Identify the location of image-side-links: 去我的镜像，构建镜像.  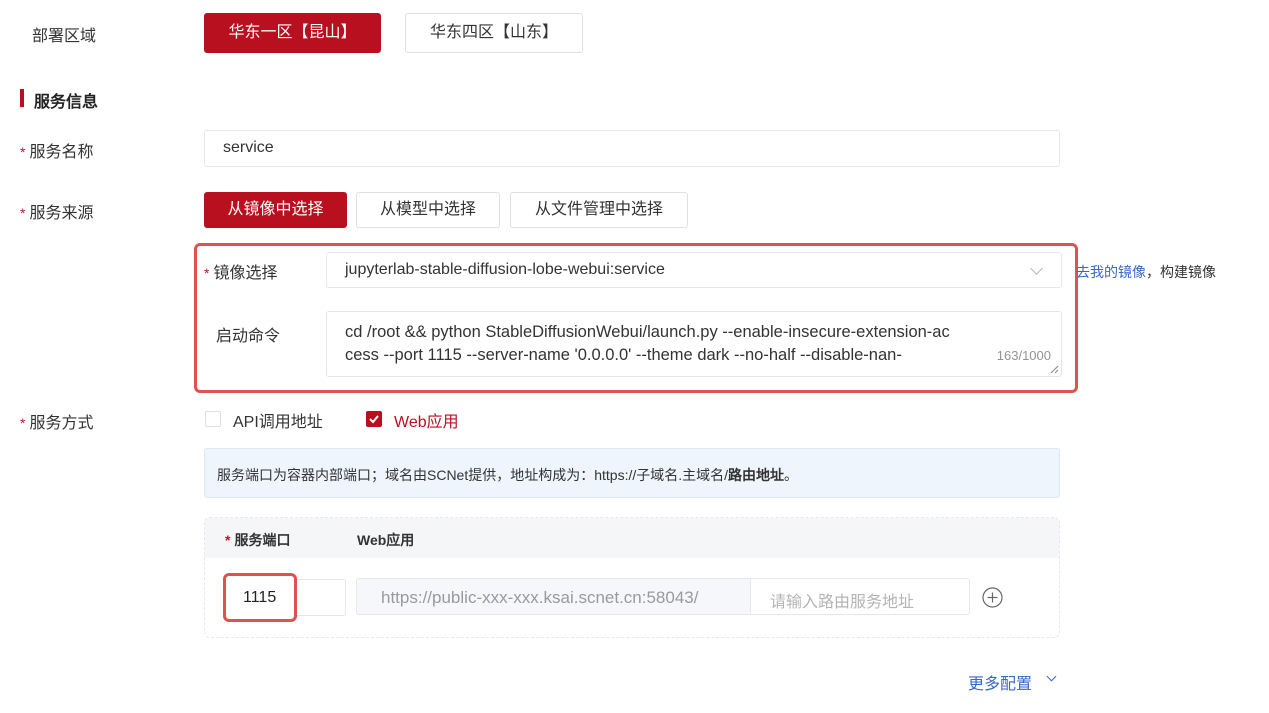
(1146, 272).